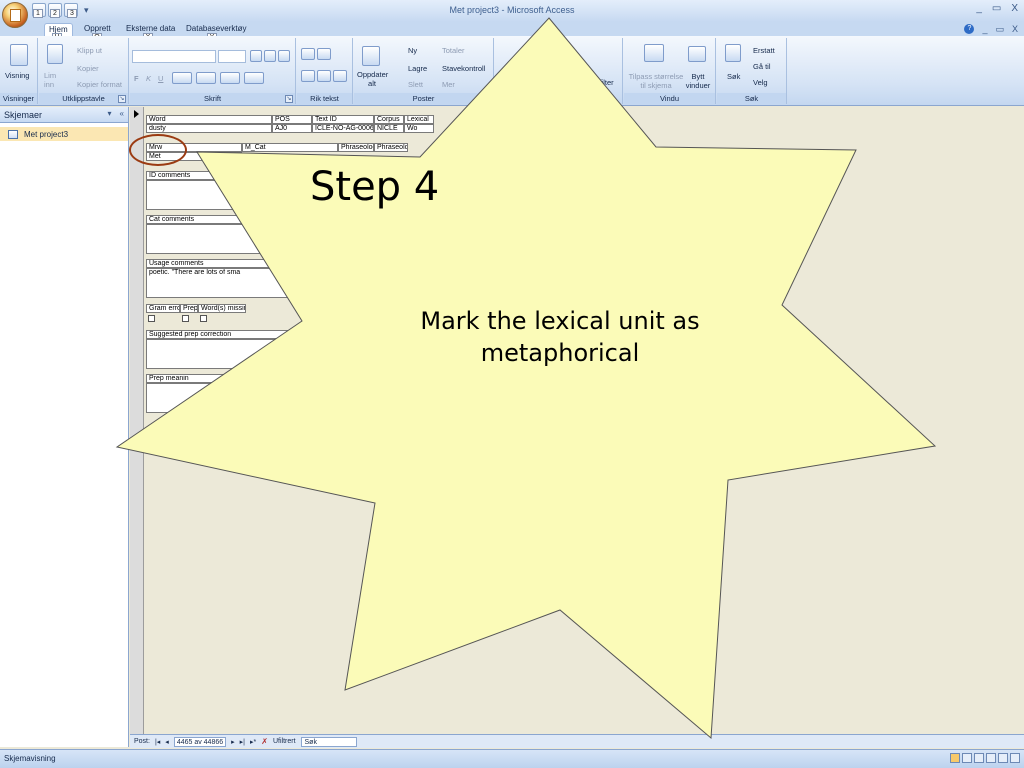 Image resolution: width=1024 pixels, height=768 pixels. I want to click on refresh-all-button: Oppdater alt, so click(372, 79).